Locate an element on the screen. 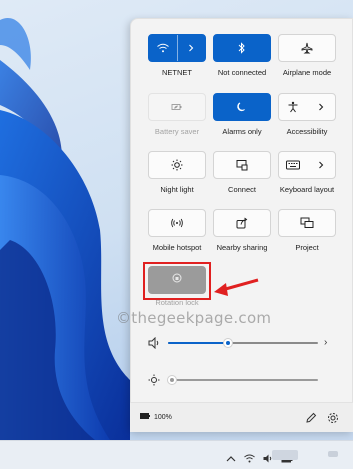 This screenshot has width=353, height=469. chevron-up-icon is located at coordinates (231, 459).